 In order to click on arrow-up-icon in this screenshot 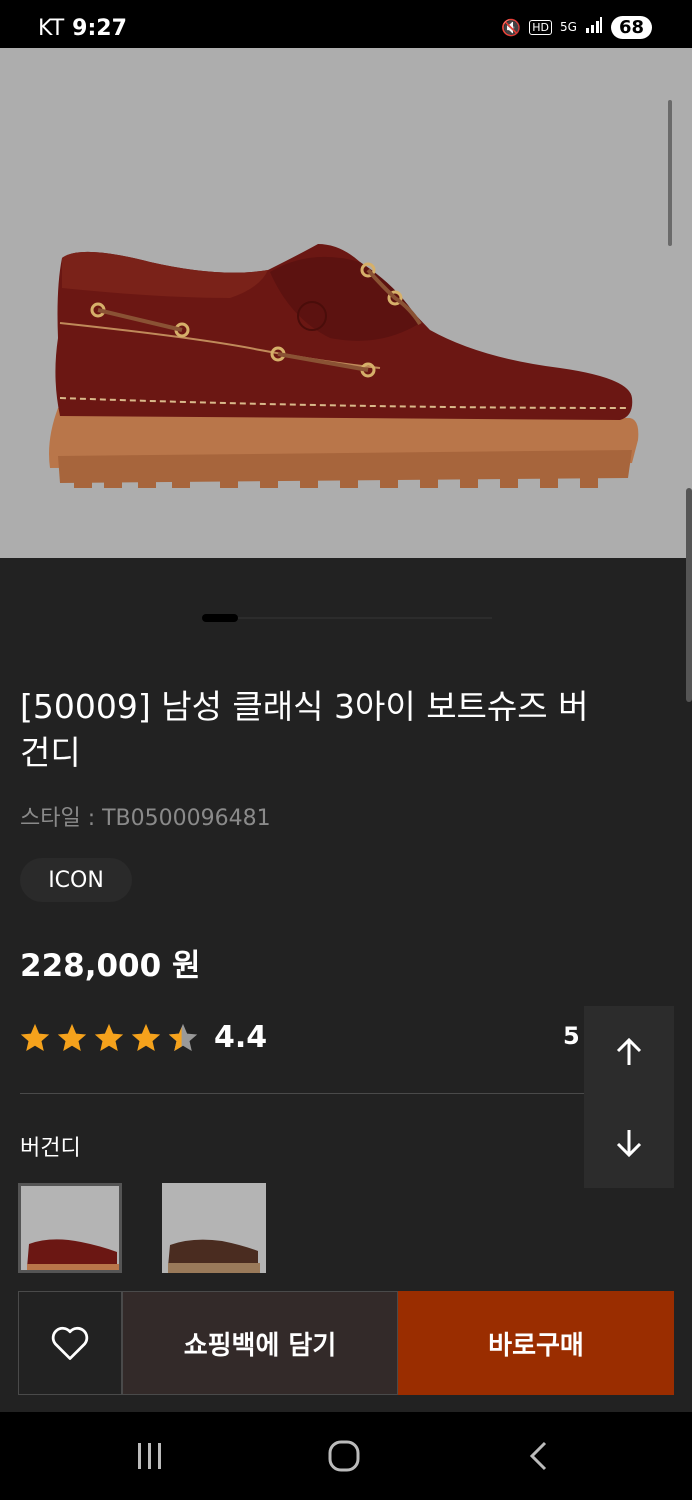, I will do `click(629, 1051)`.